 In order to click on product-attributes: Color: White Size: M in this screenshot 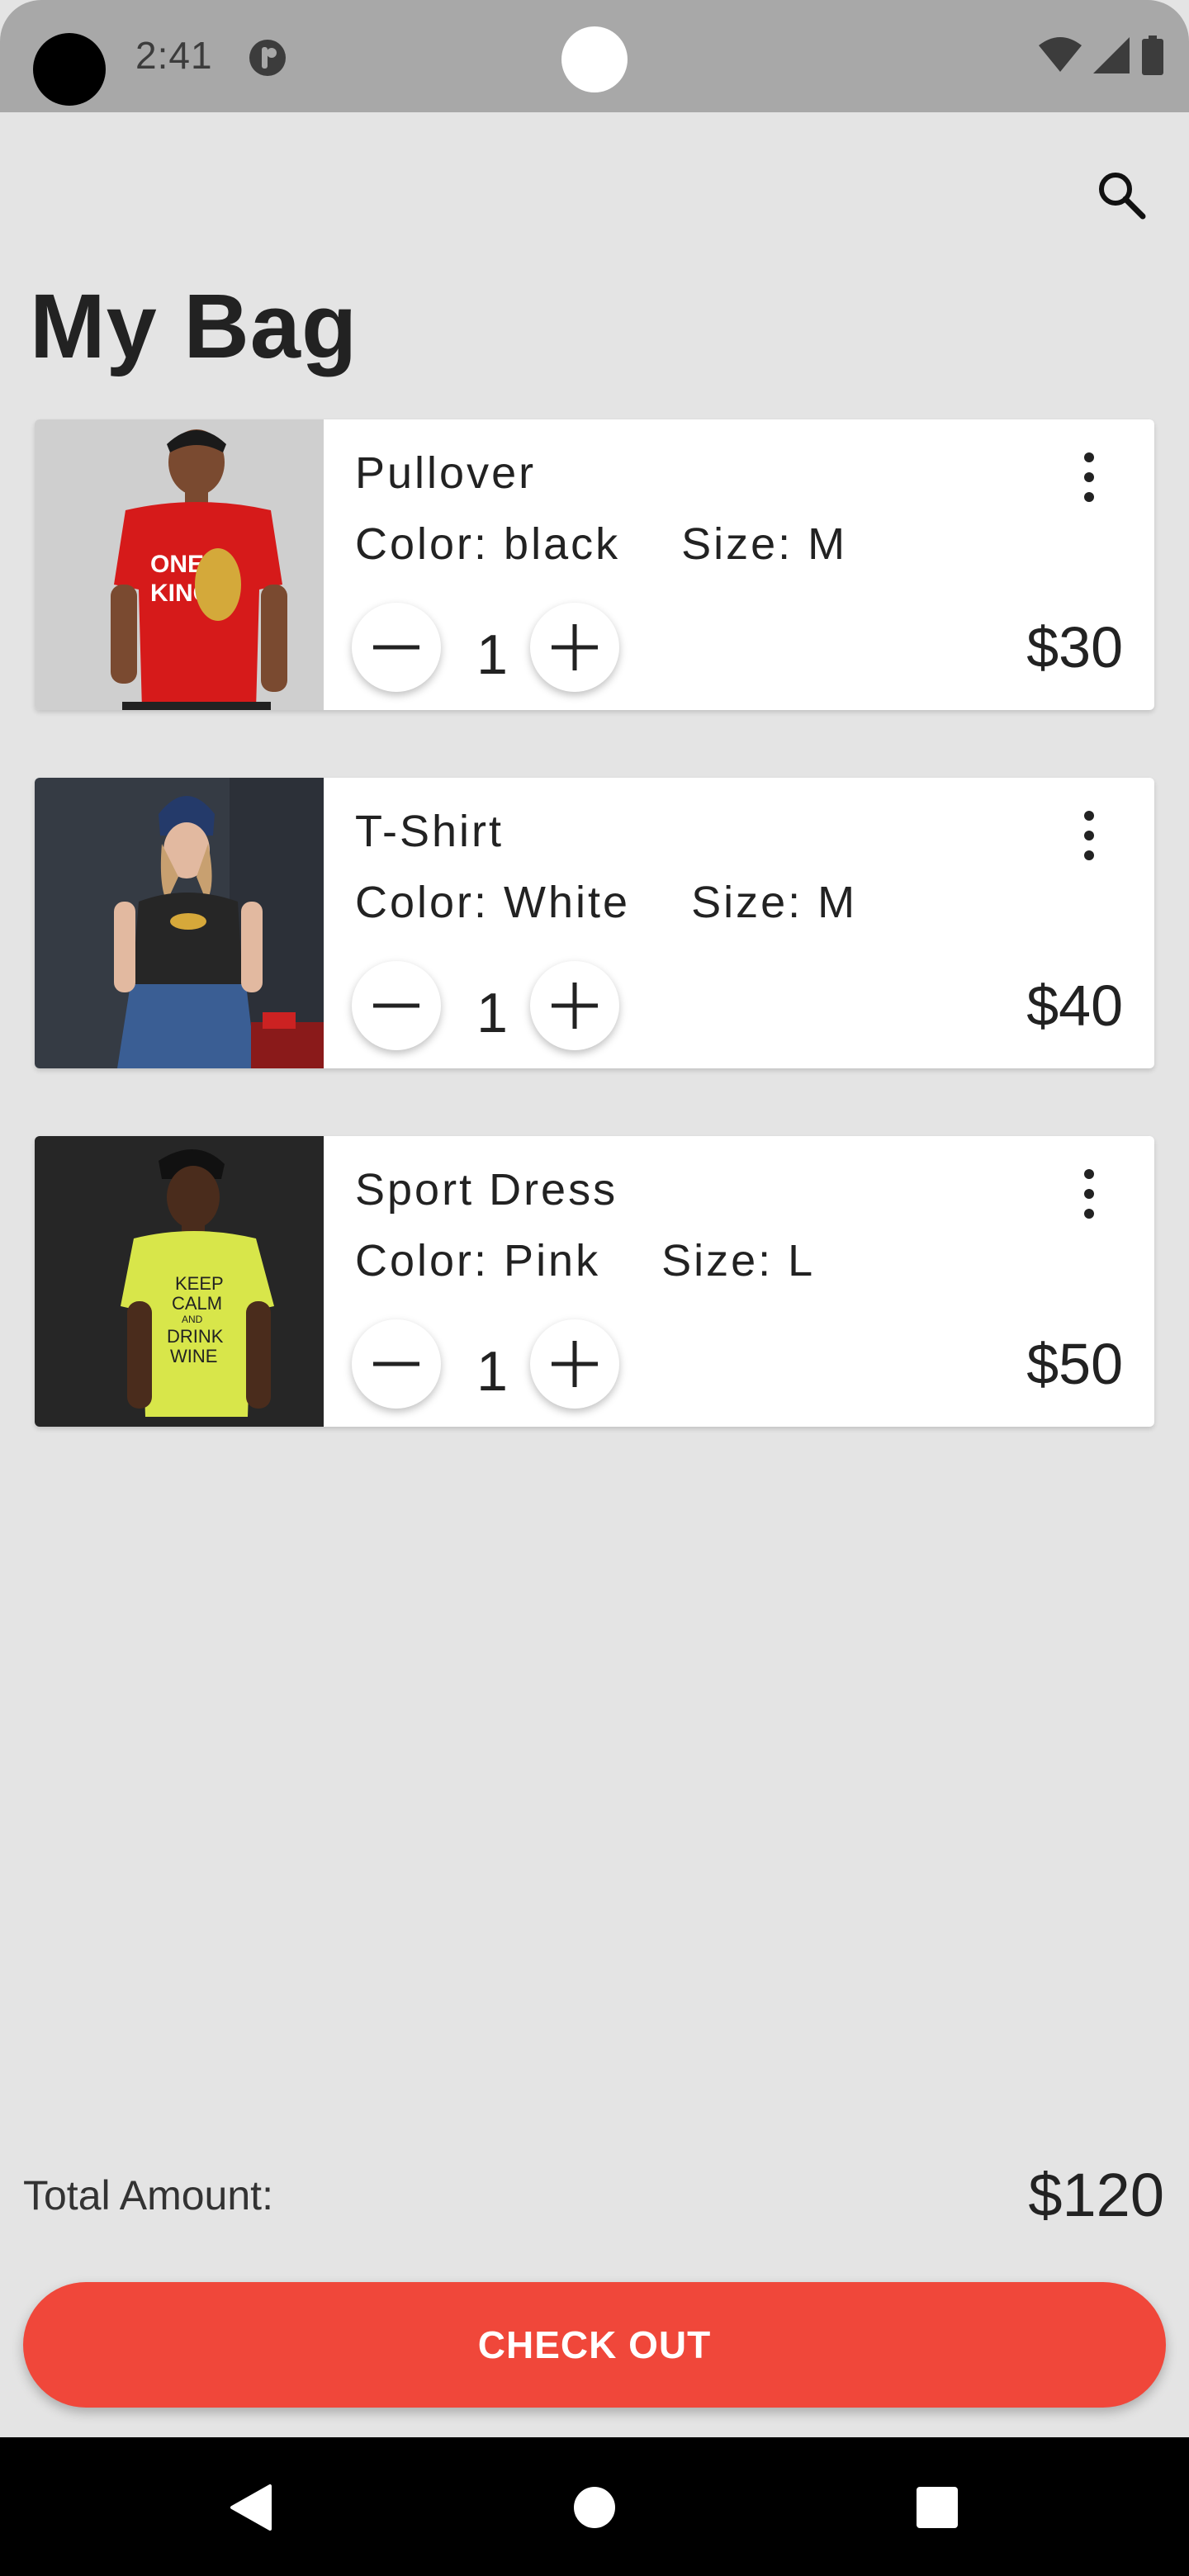, I will do `click(606, 902)`.